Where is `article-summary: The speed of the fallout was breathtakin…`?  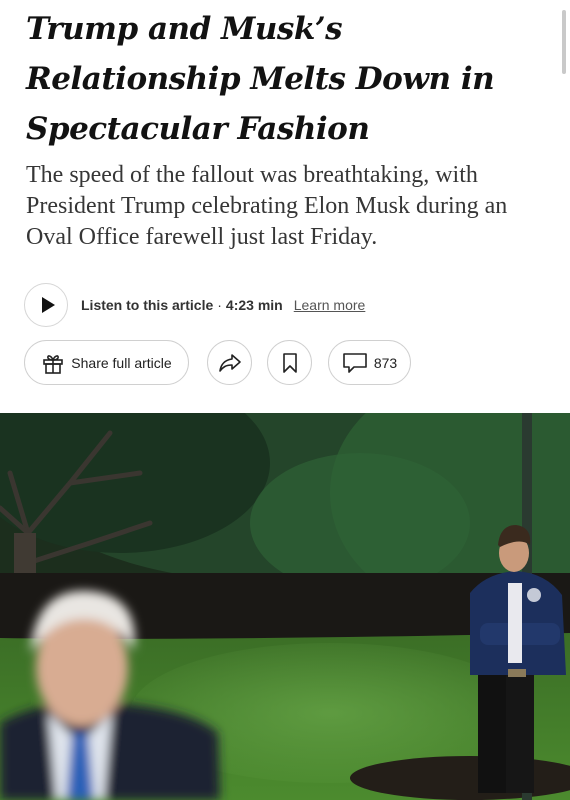 article-summary: The speed of the fallout was breathtakin… is located at coordinates (267, 206).